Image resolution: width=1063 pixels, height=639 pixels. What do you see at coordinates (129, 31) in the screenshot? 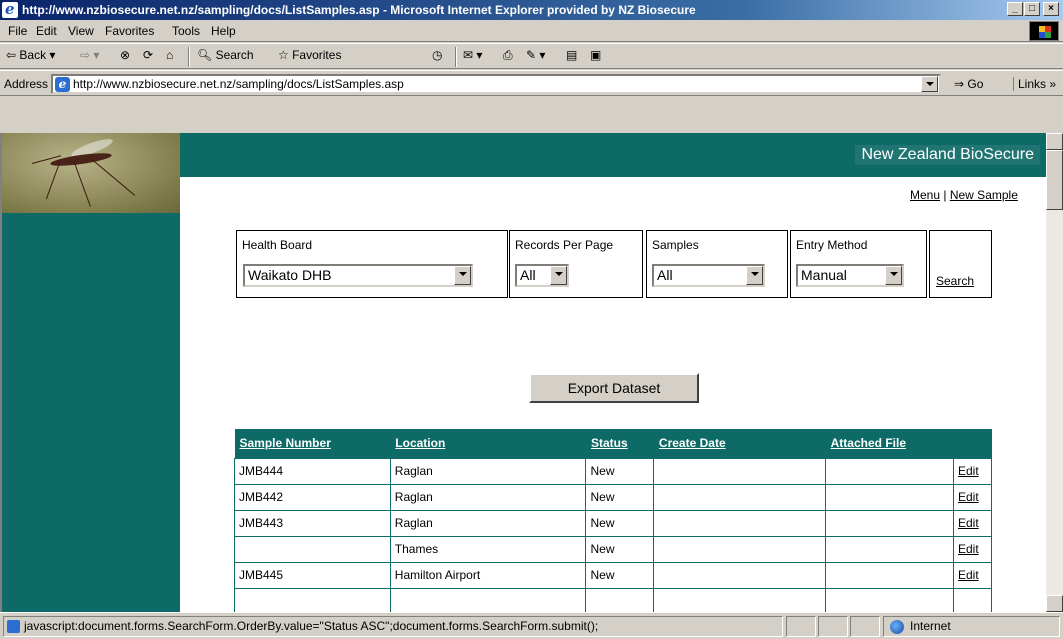
I see `menu-favorites: Favorites` at bounding box center [129, 31].